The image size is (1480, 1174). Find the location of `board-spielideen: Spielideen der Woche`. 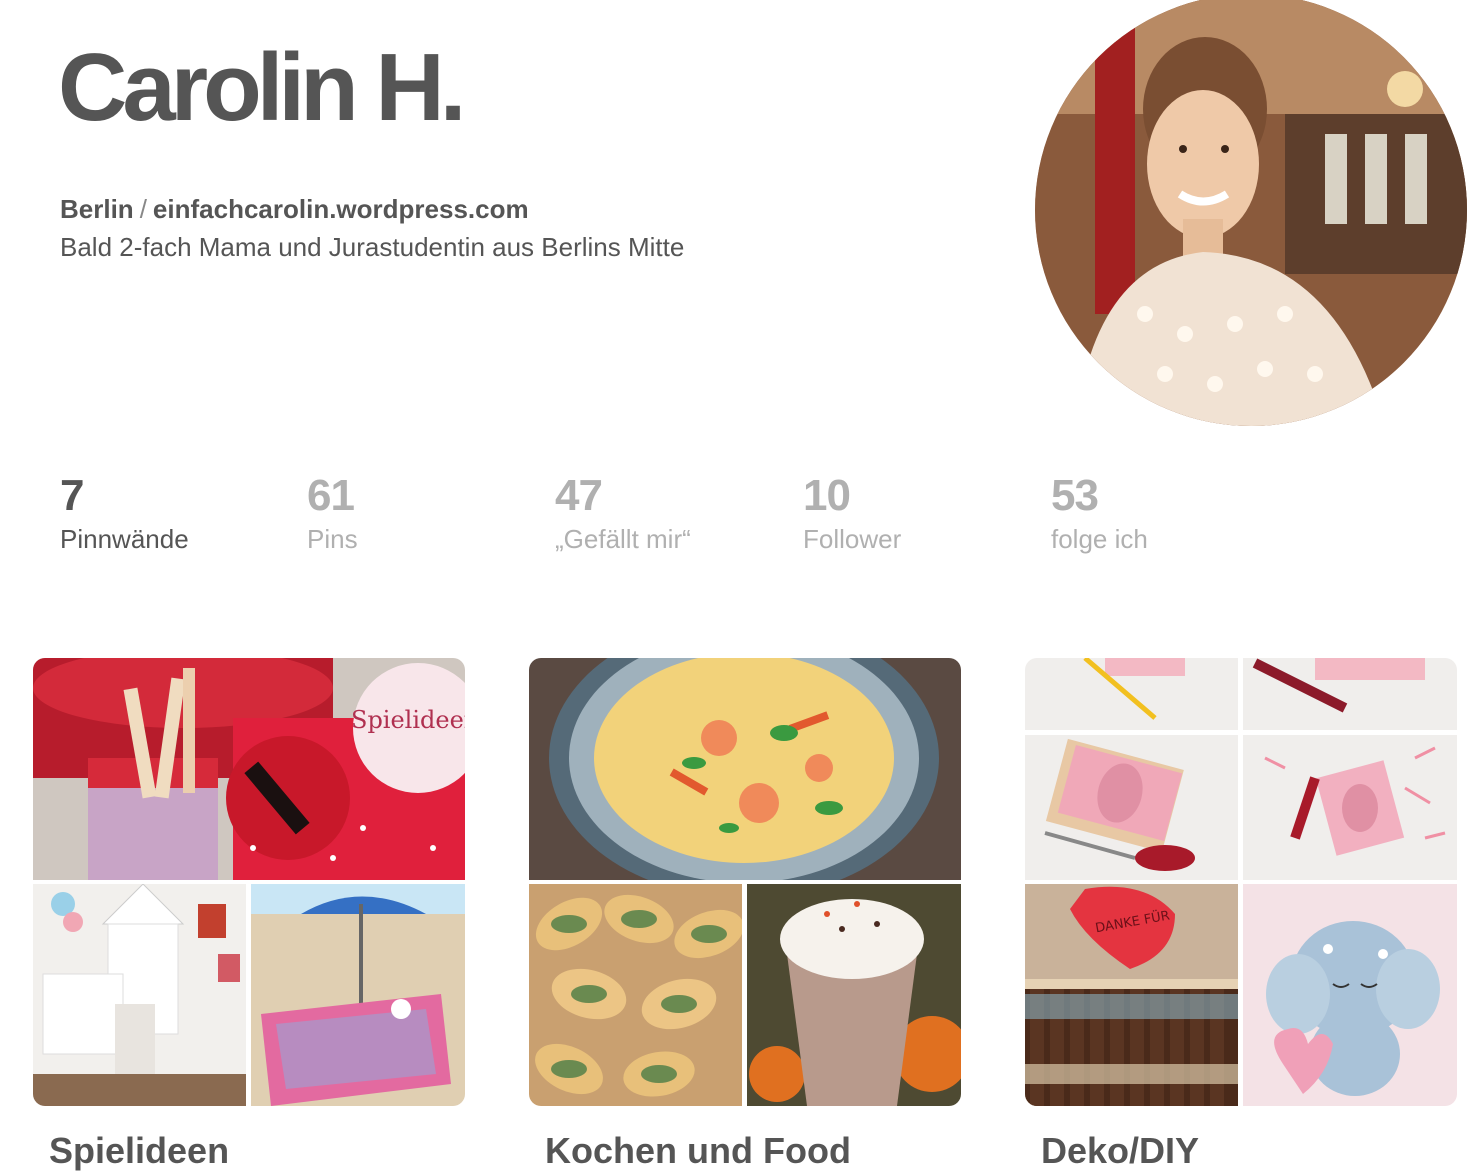

board-spielideen: Spielideen der Woche is located at coordinates (249, 914).